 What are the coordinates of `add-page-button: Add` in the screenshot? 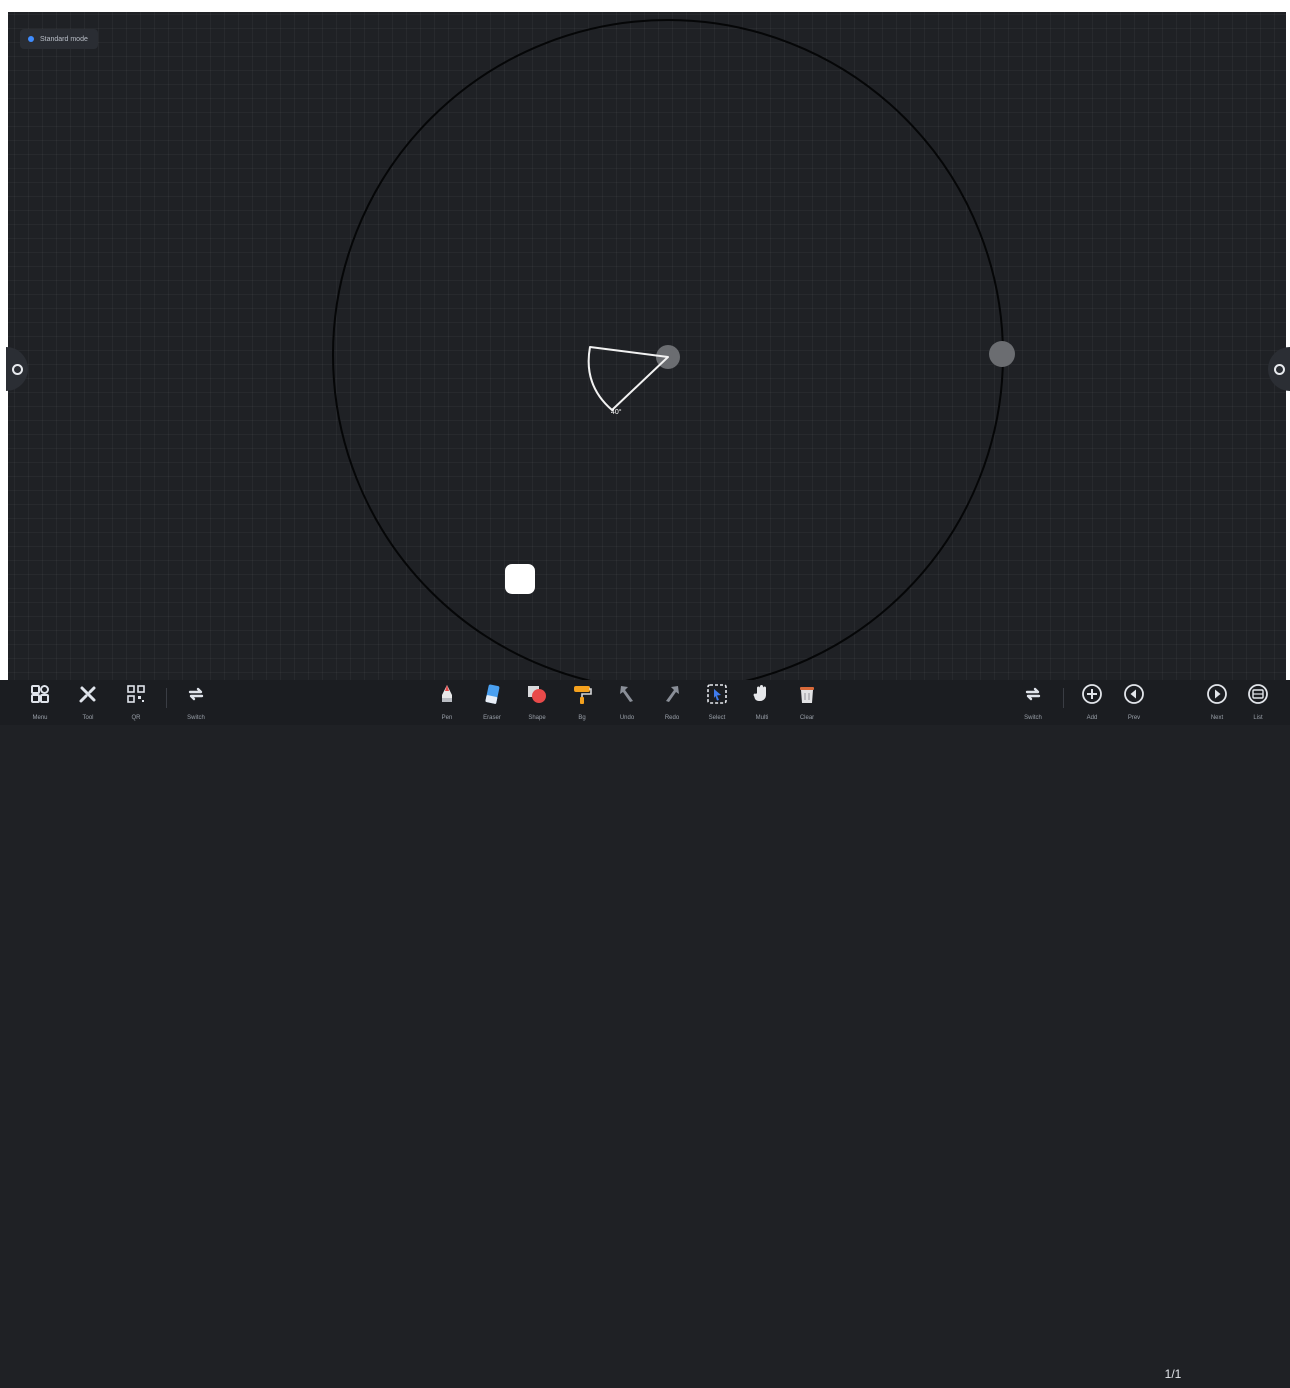 It's located at (1092, 702).